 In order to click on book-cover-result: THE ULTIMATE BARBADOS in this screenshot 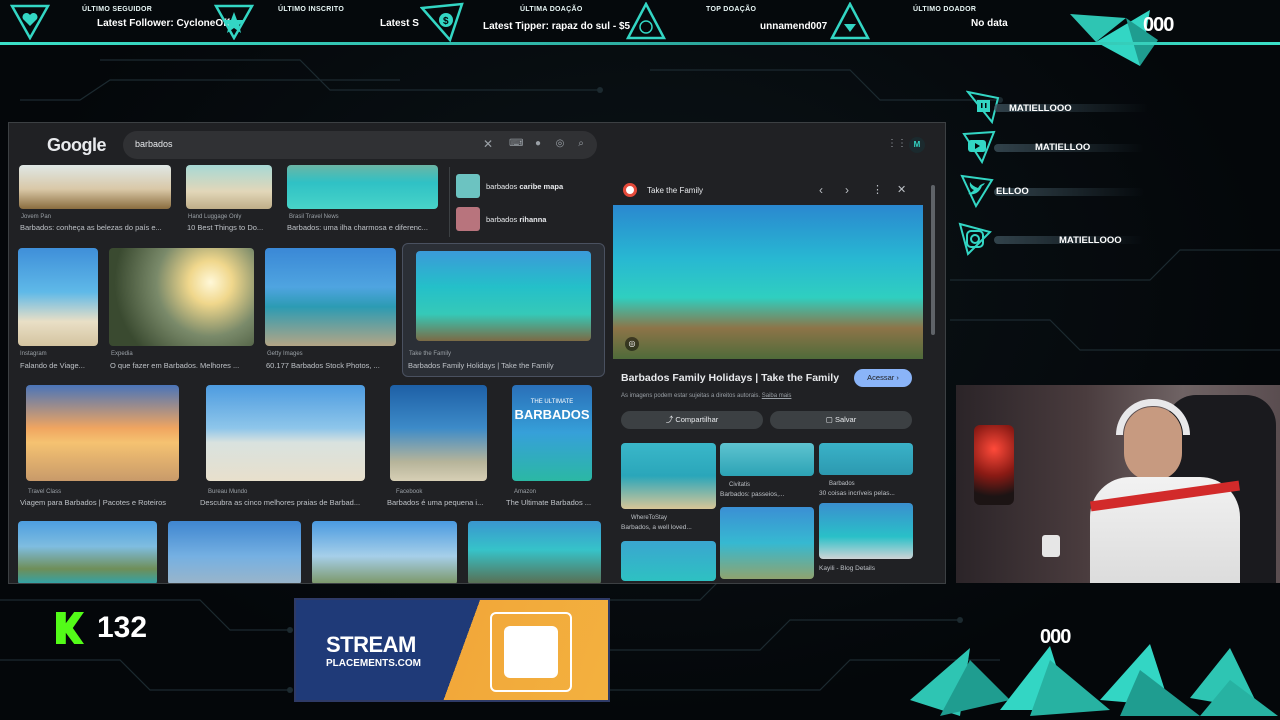, I will do `click(552, 433)`.